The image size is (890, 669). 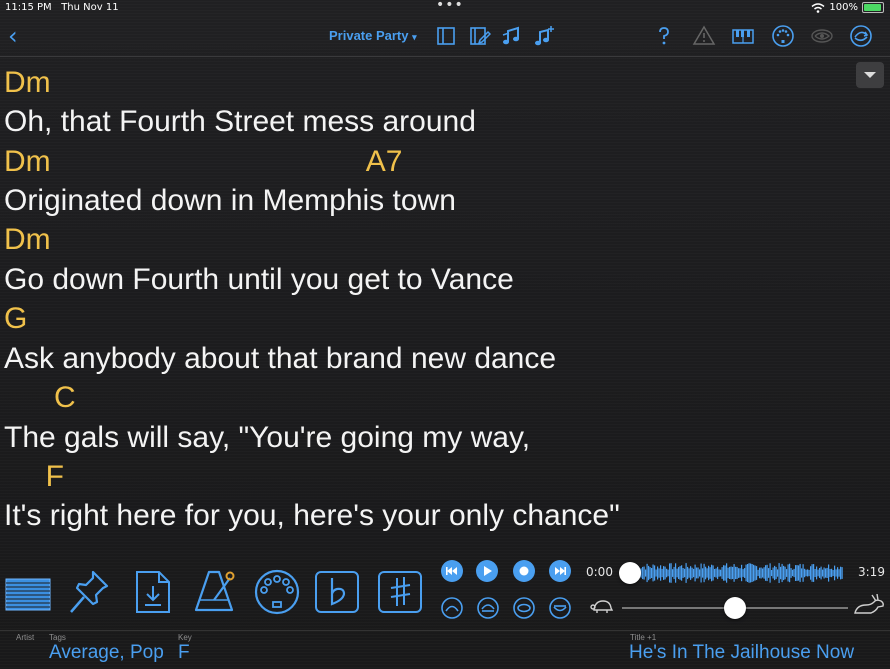 What do you see at coordinates (106, 653) in the screenshot?
I see `tags-value: Average, Pop` at bounding box center [106, 653].